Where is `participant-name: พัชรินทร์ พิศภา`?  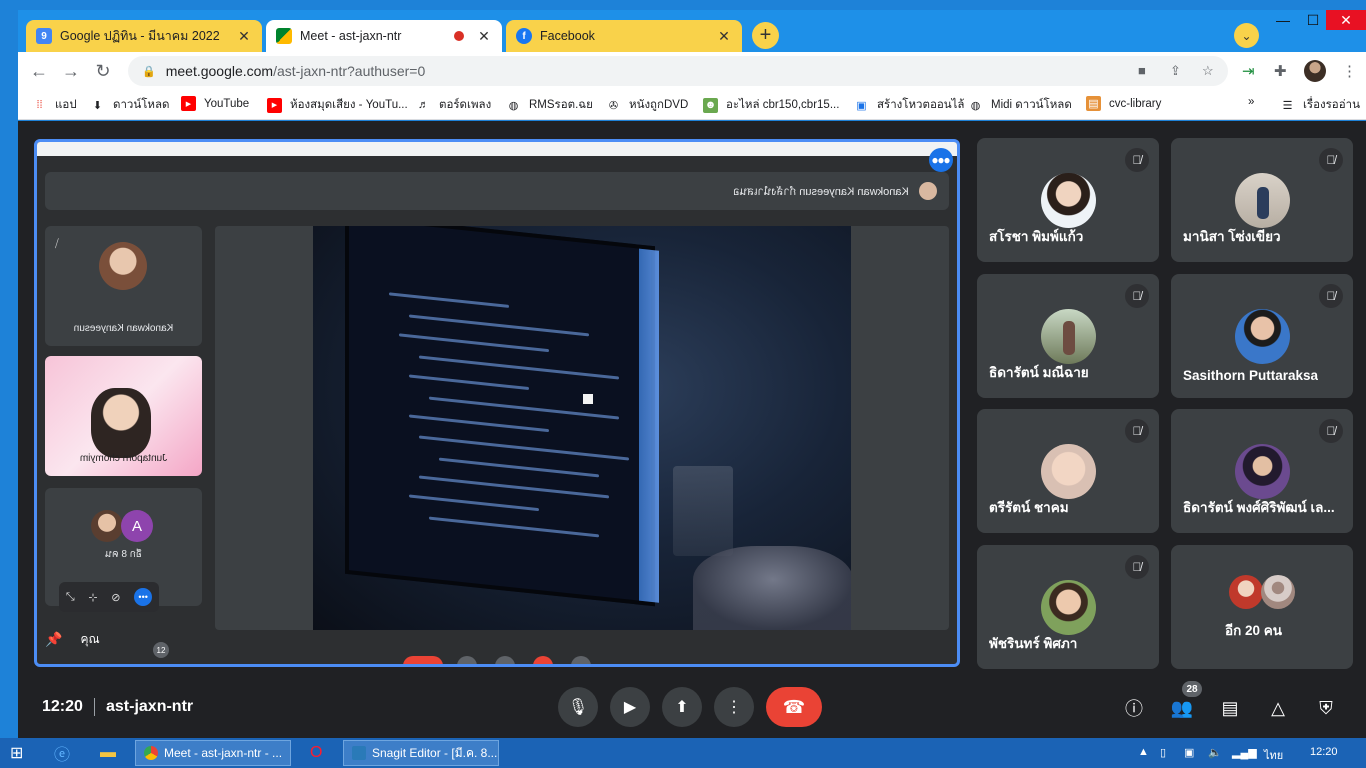 participant-name: พัชรินทร์ พิศภา is located at coordinates (1033, 643).